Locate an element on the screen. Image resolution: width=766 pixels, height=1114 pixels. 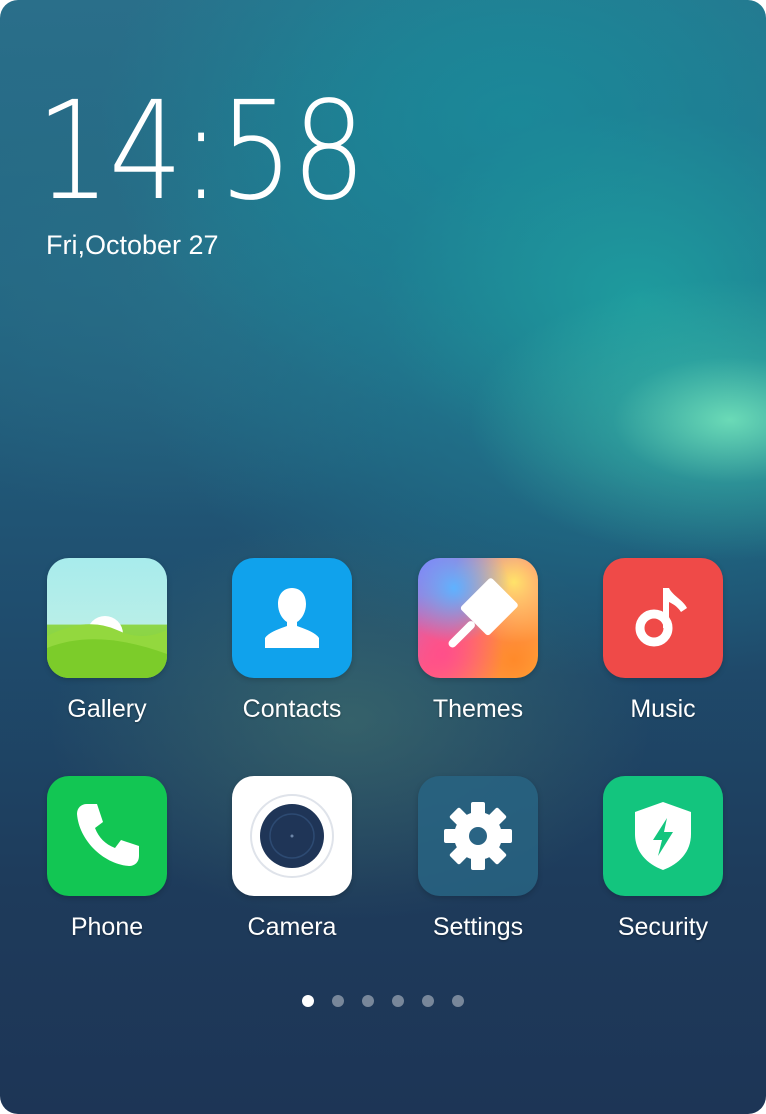
app-camera: Camera is located at coordinates (292, 859).